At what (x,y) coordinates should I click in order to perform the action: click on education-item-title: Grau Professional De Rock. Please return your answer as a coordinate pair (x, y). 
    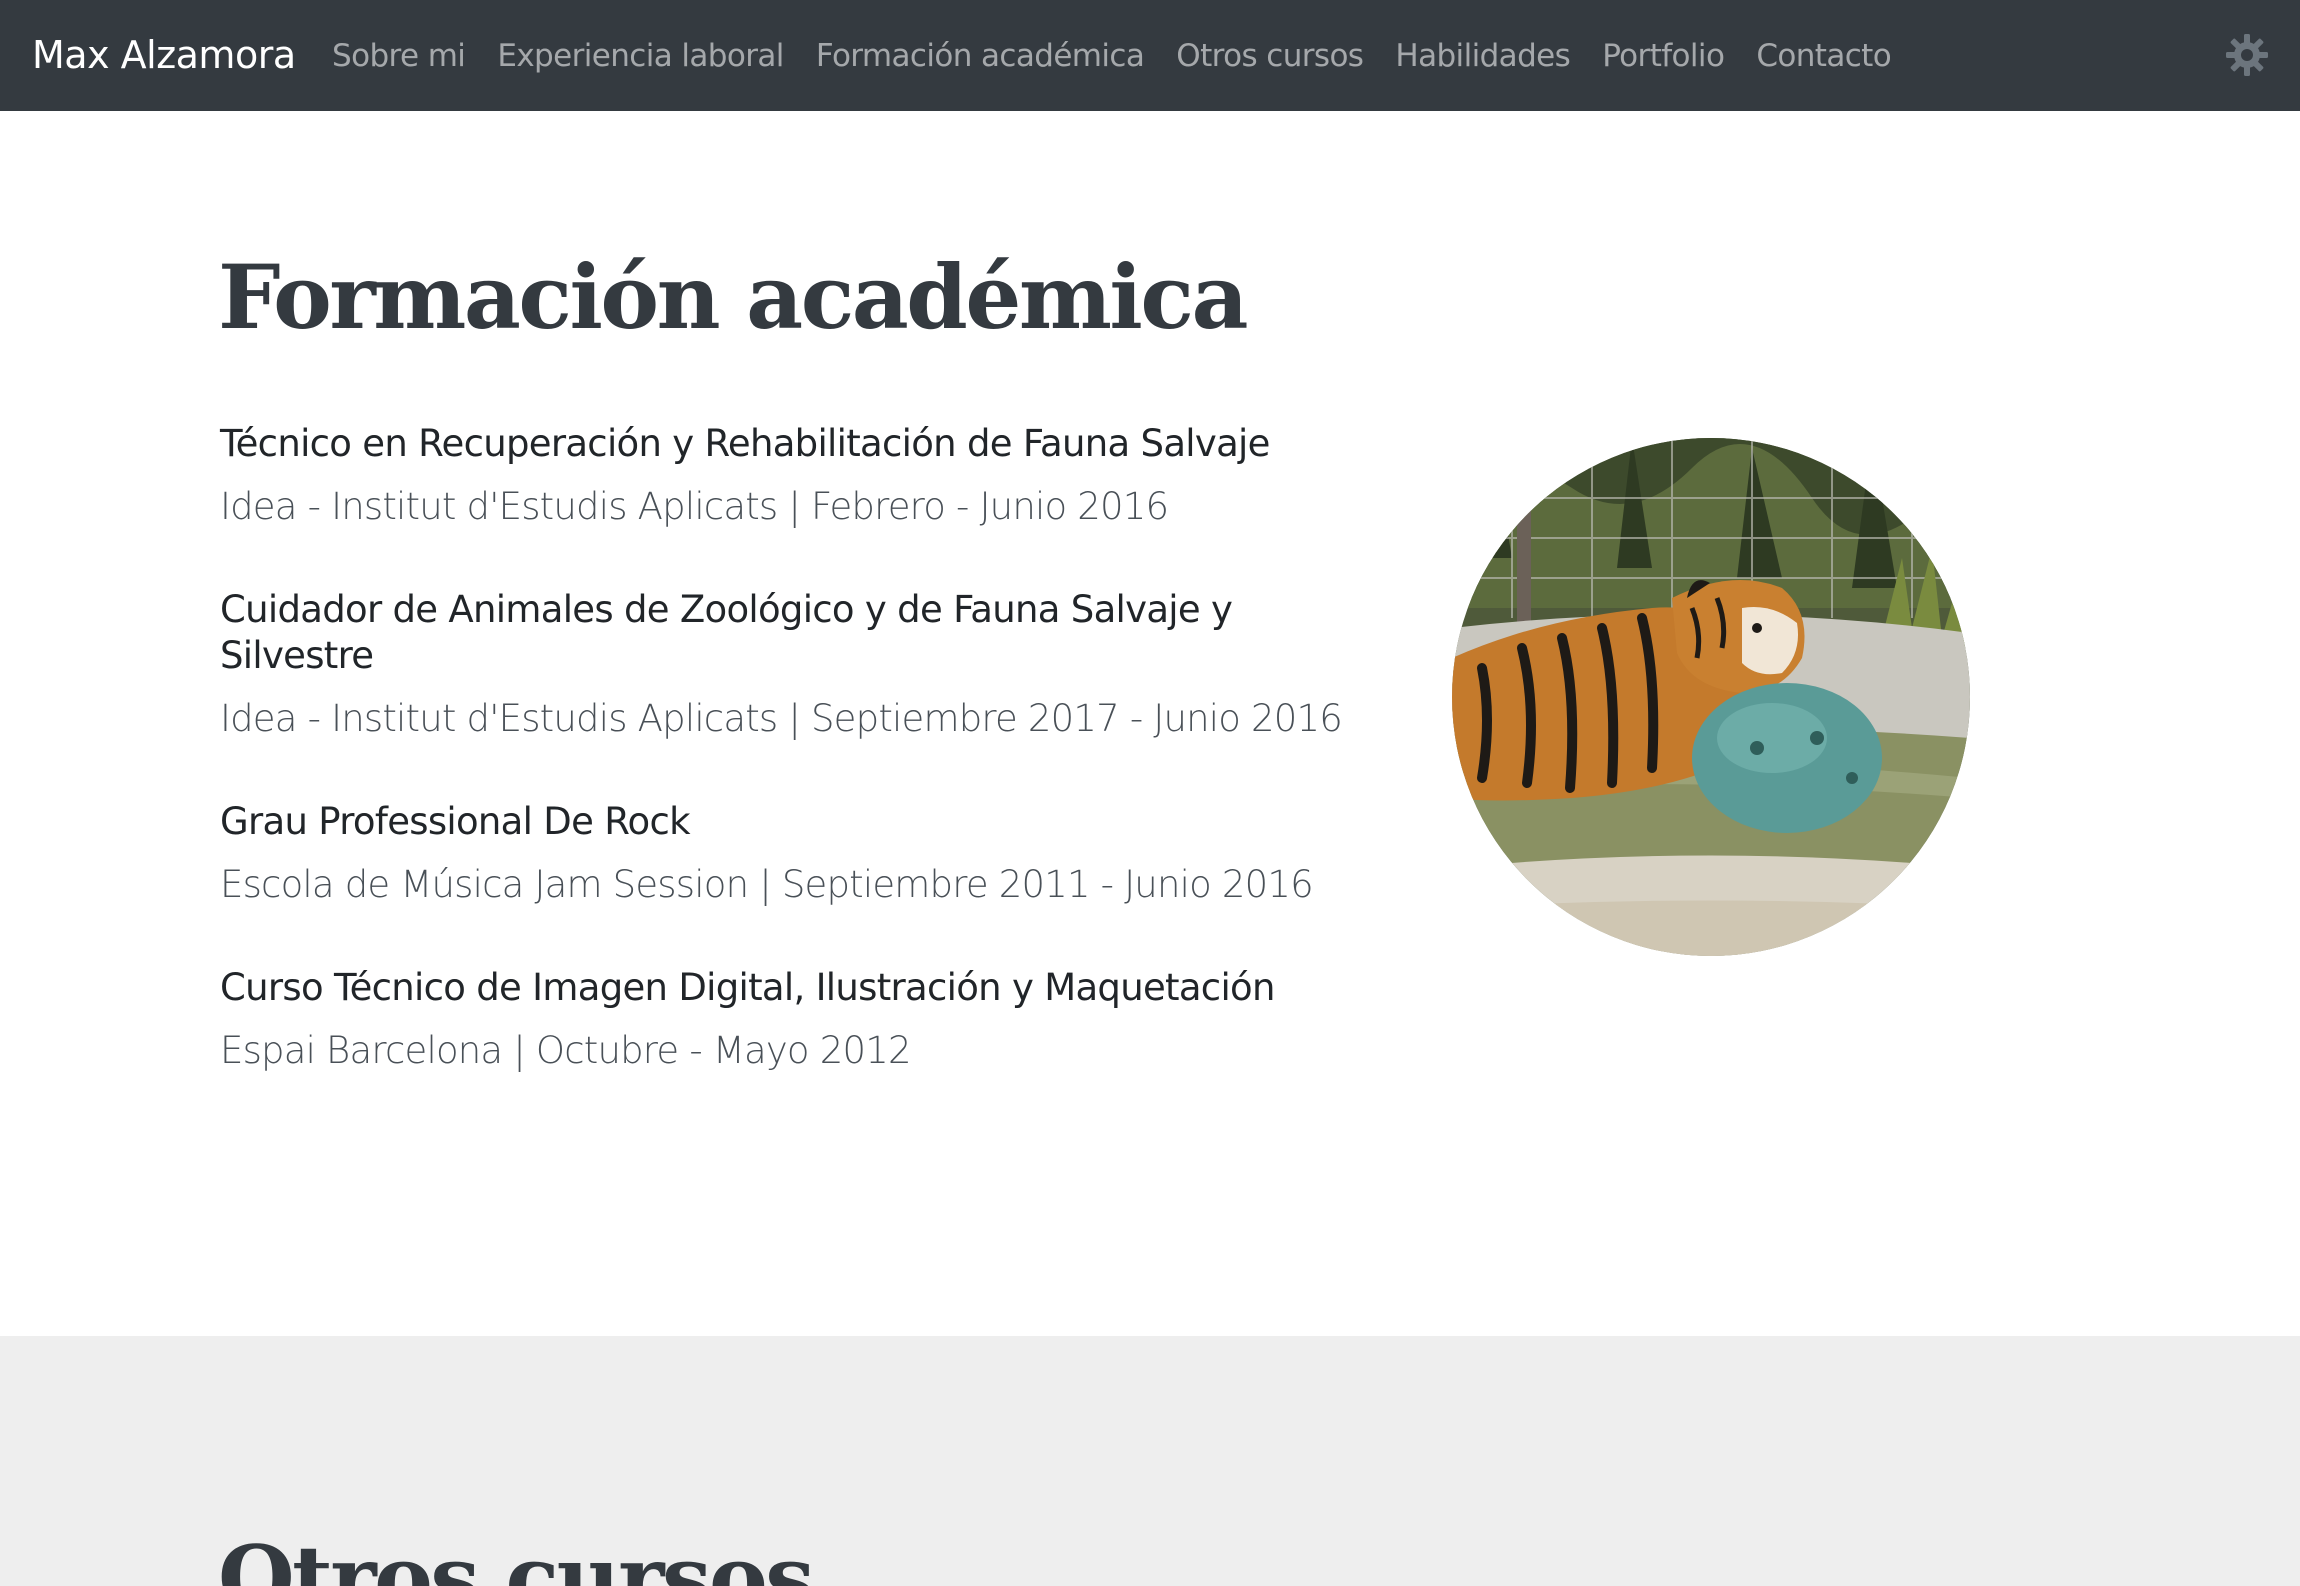
    Looking at the image, I should click on (455, 821).